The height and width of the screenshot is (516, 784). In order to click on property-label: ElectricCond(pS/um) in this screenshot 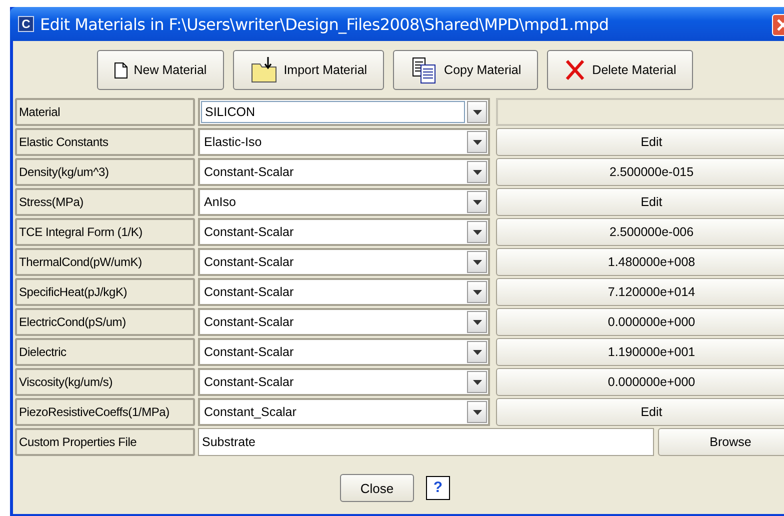, I will do `click(105, 322)`.